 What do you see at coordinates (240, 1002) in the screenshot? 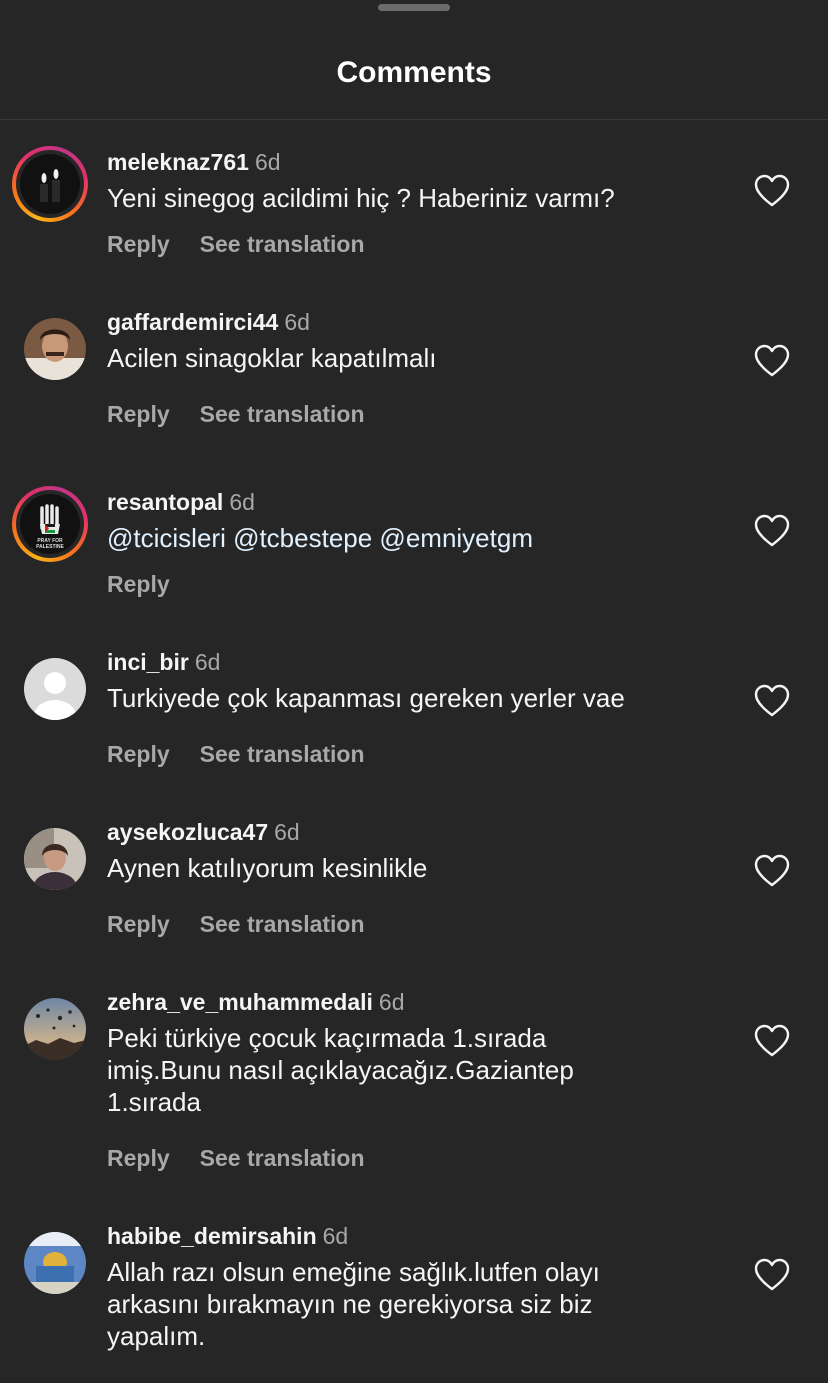
I see `username: zehra_ve_muhammedali` at bounding box center [240, 1002].